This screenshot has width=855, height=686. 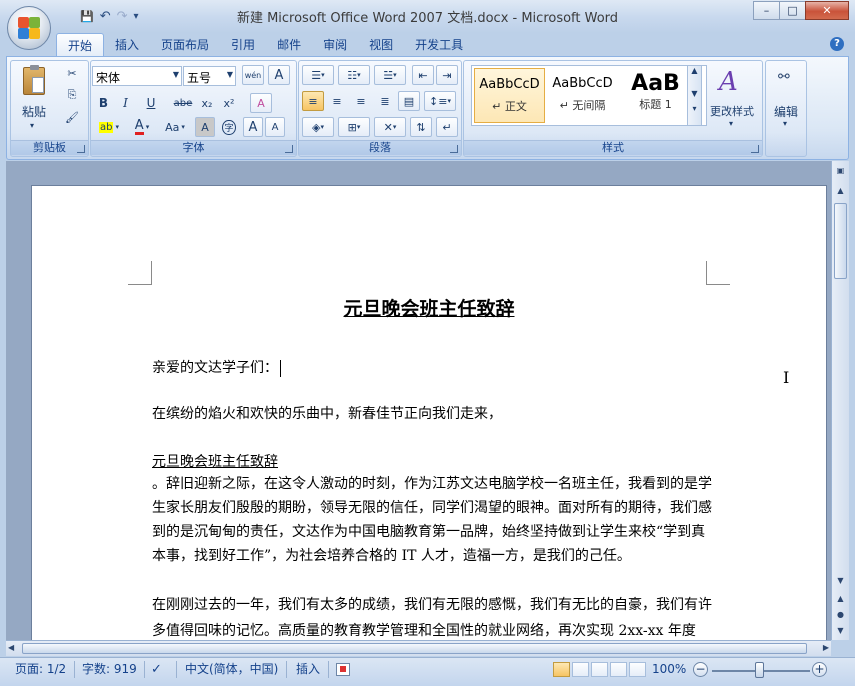 I want to click on style-heading-1: AaB 标题 1, so click(x=655, y=95).